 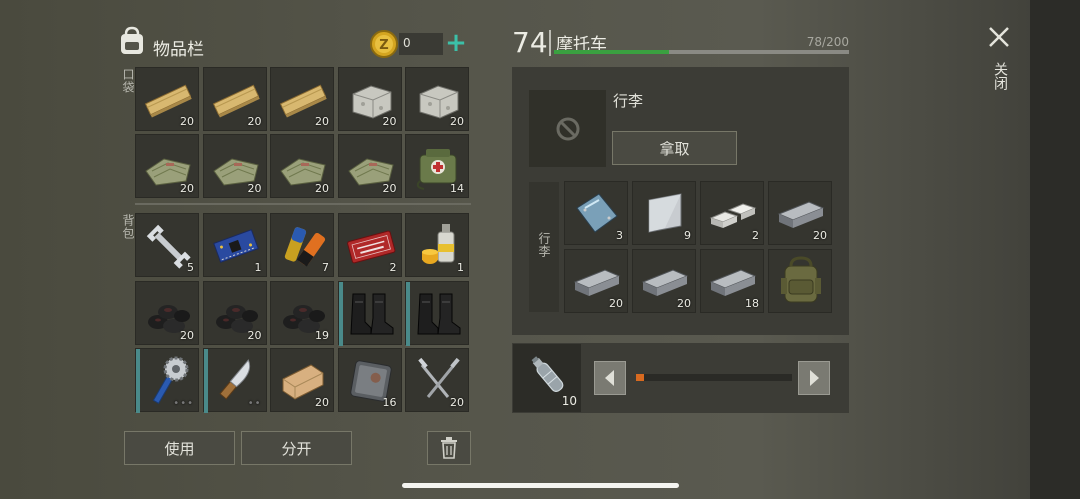 What do you see at coordinates (419, 44) in the screenshot?
I see `coin-display: Z 0 +` at bounding box center [419, 44].